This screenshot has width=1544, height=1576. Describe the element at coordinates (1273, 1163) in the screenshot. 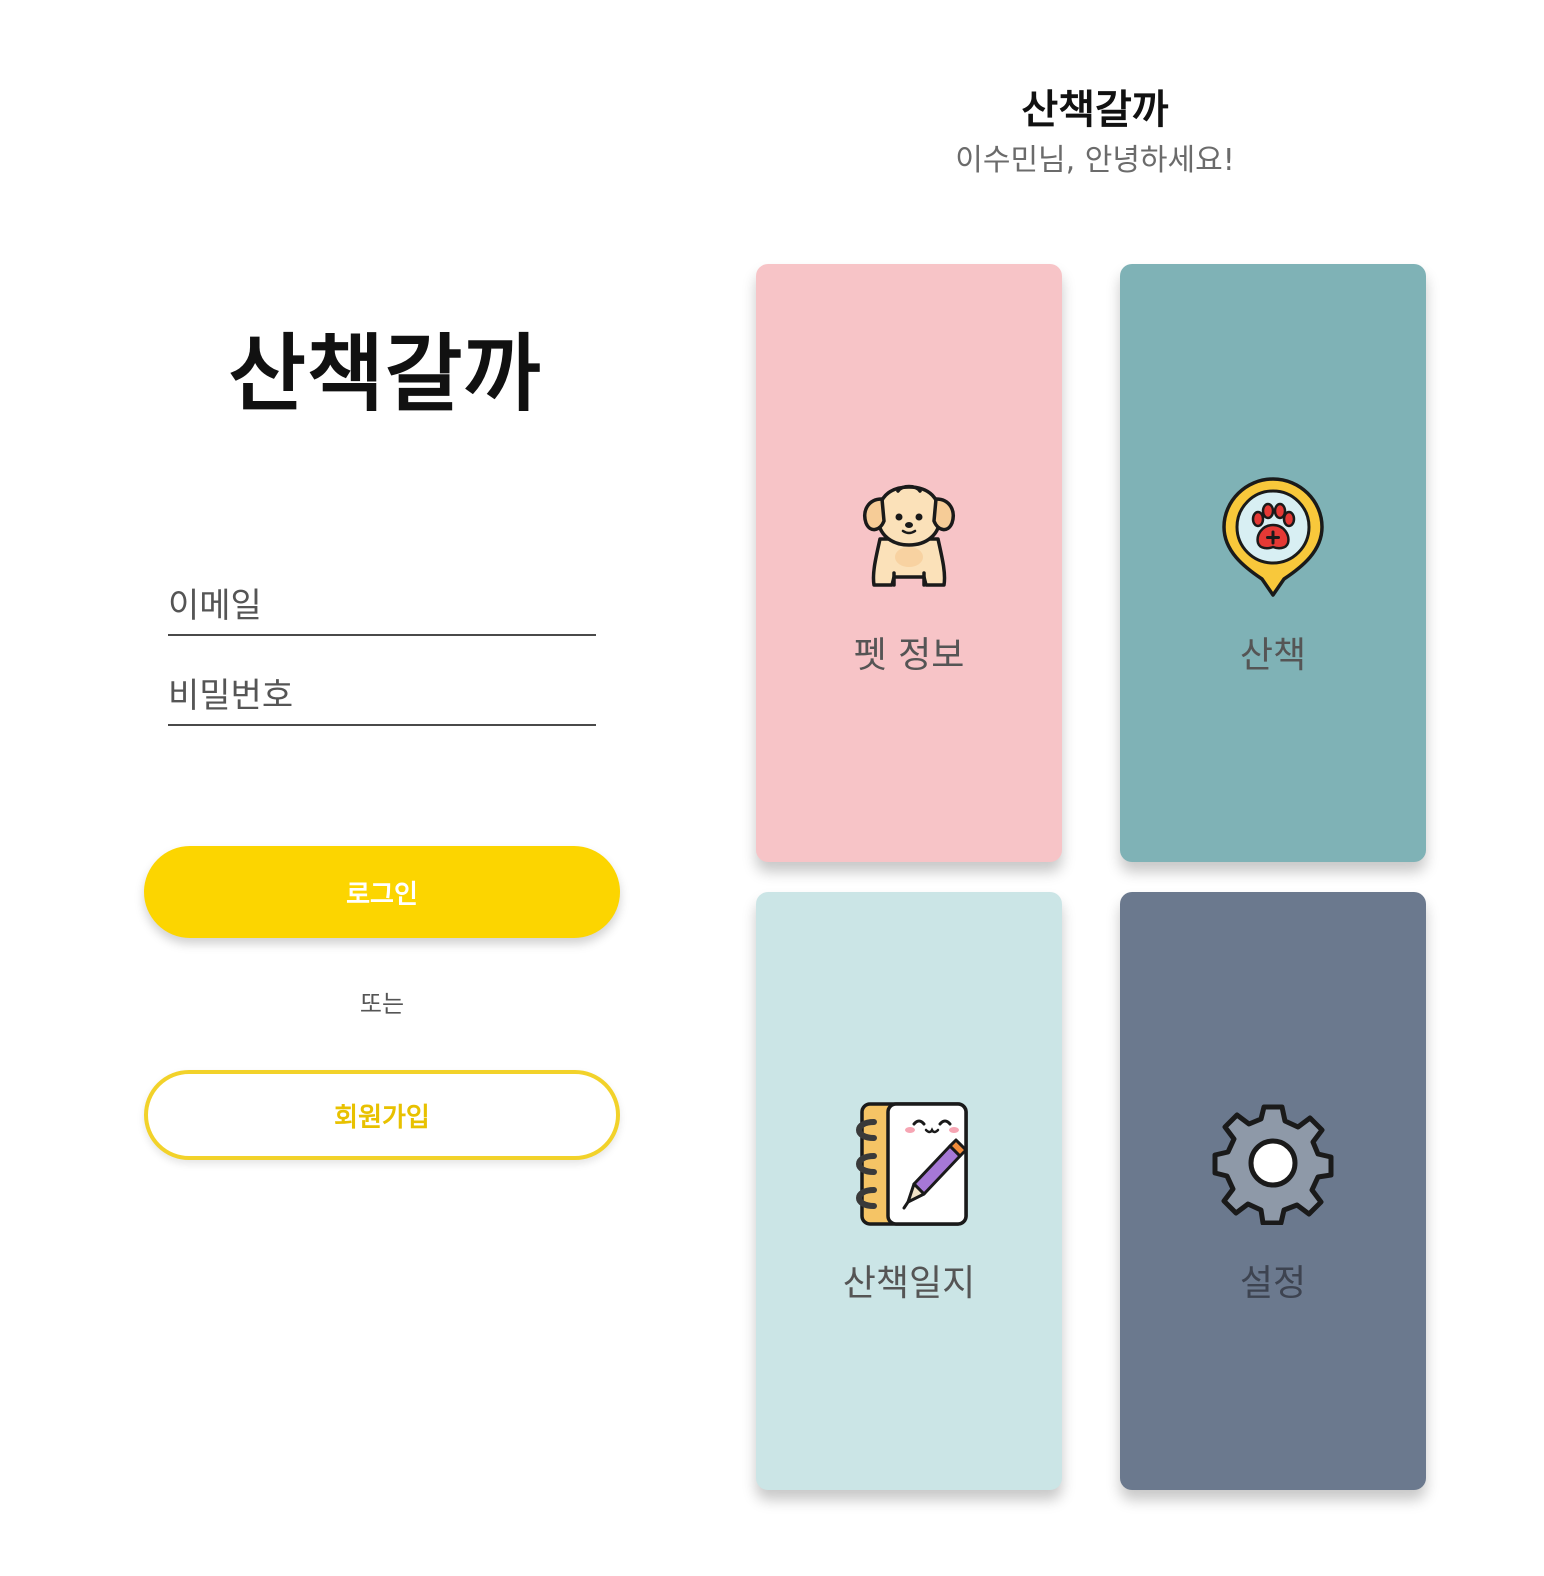

I see `gear-icon` at that location.